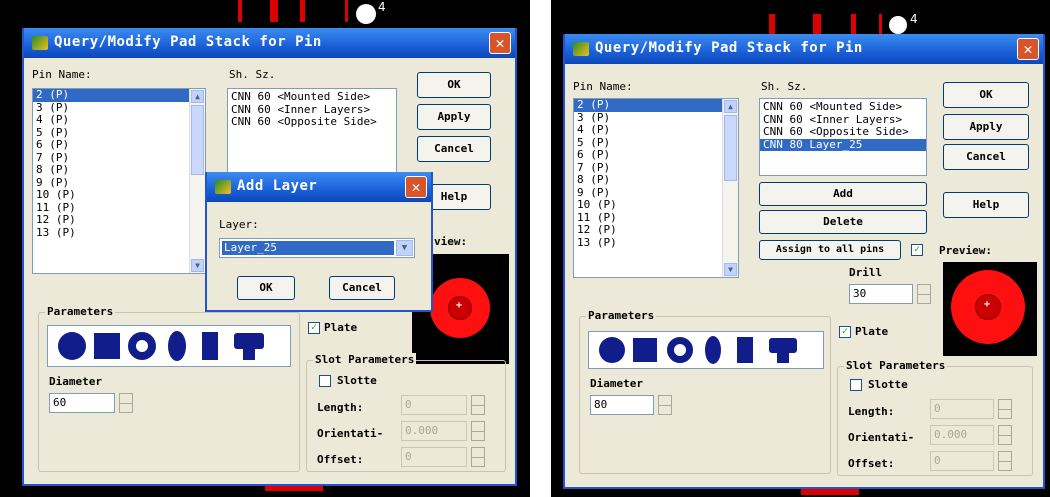  Describe the element at coordinates (866, 272) in the screenshot. I see `drill-label: Drill` at that location.